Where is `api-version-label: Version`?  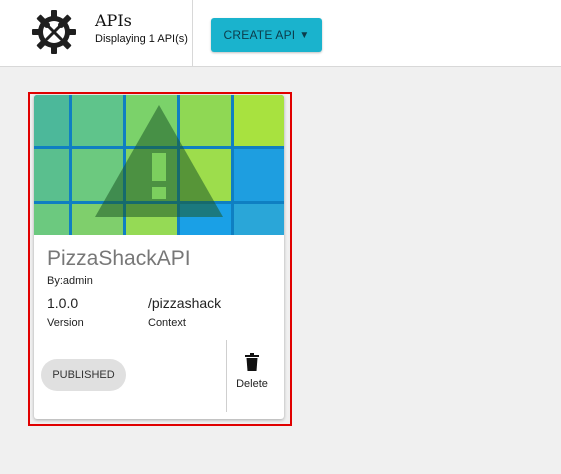
api-version-label: Version is located at coordinates (65, 323).